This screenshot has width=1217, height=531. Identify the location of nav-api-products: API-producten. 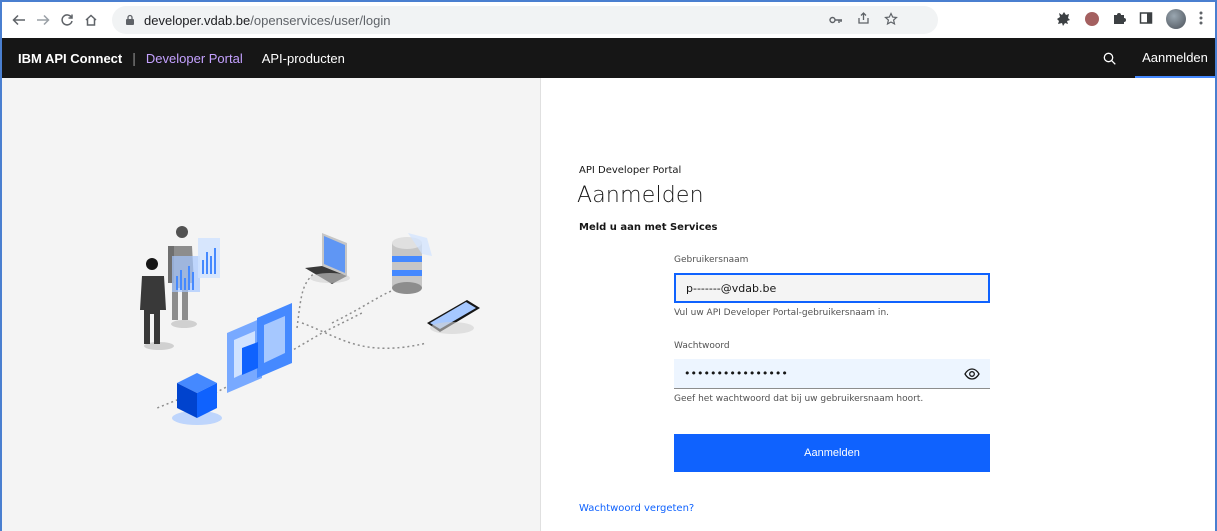
(303, 58).